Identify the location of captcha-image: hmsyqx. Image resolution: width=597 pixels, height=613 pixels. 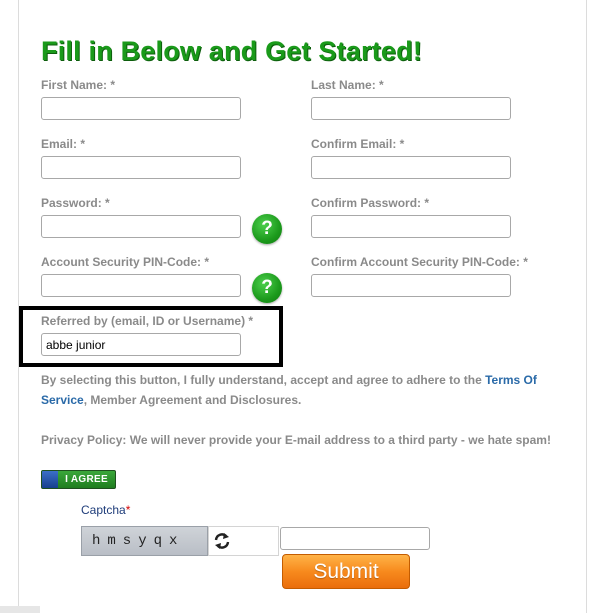
(144, 541).